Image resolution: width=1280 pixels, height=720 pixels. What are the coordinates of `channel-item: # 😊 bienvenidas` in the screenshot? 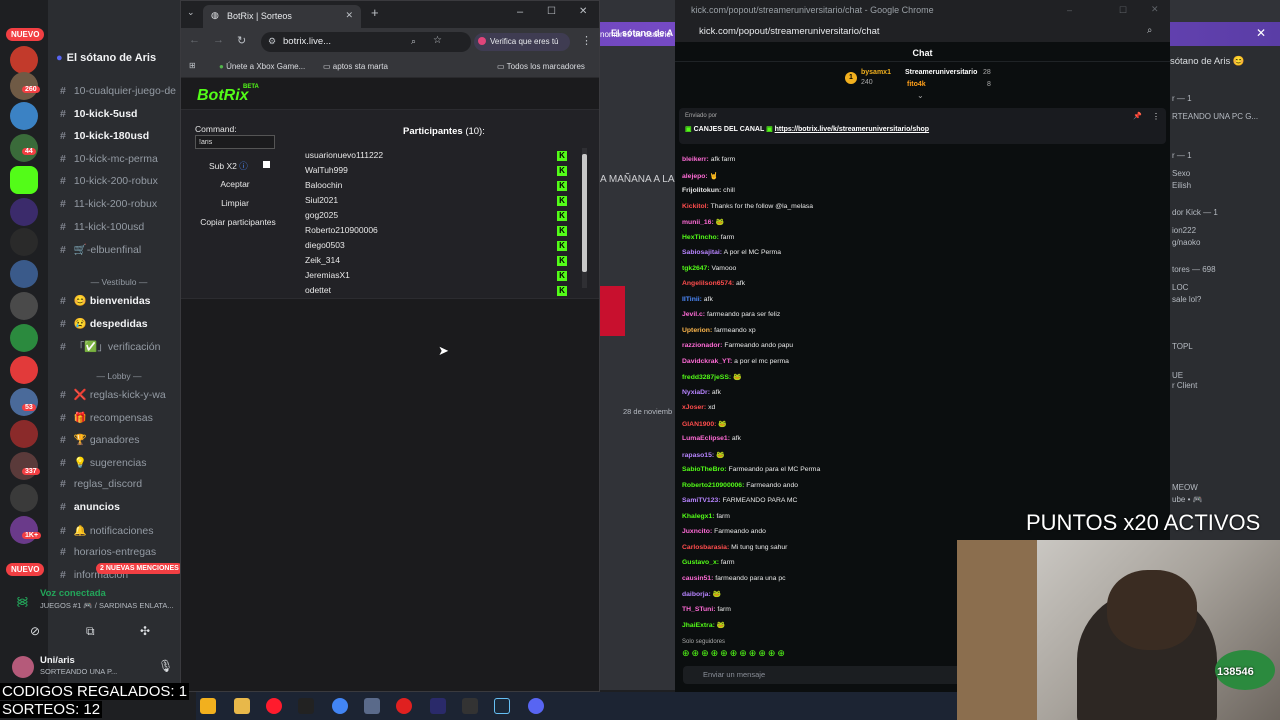 It's located at (120, 300).